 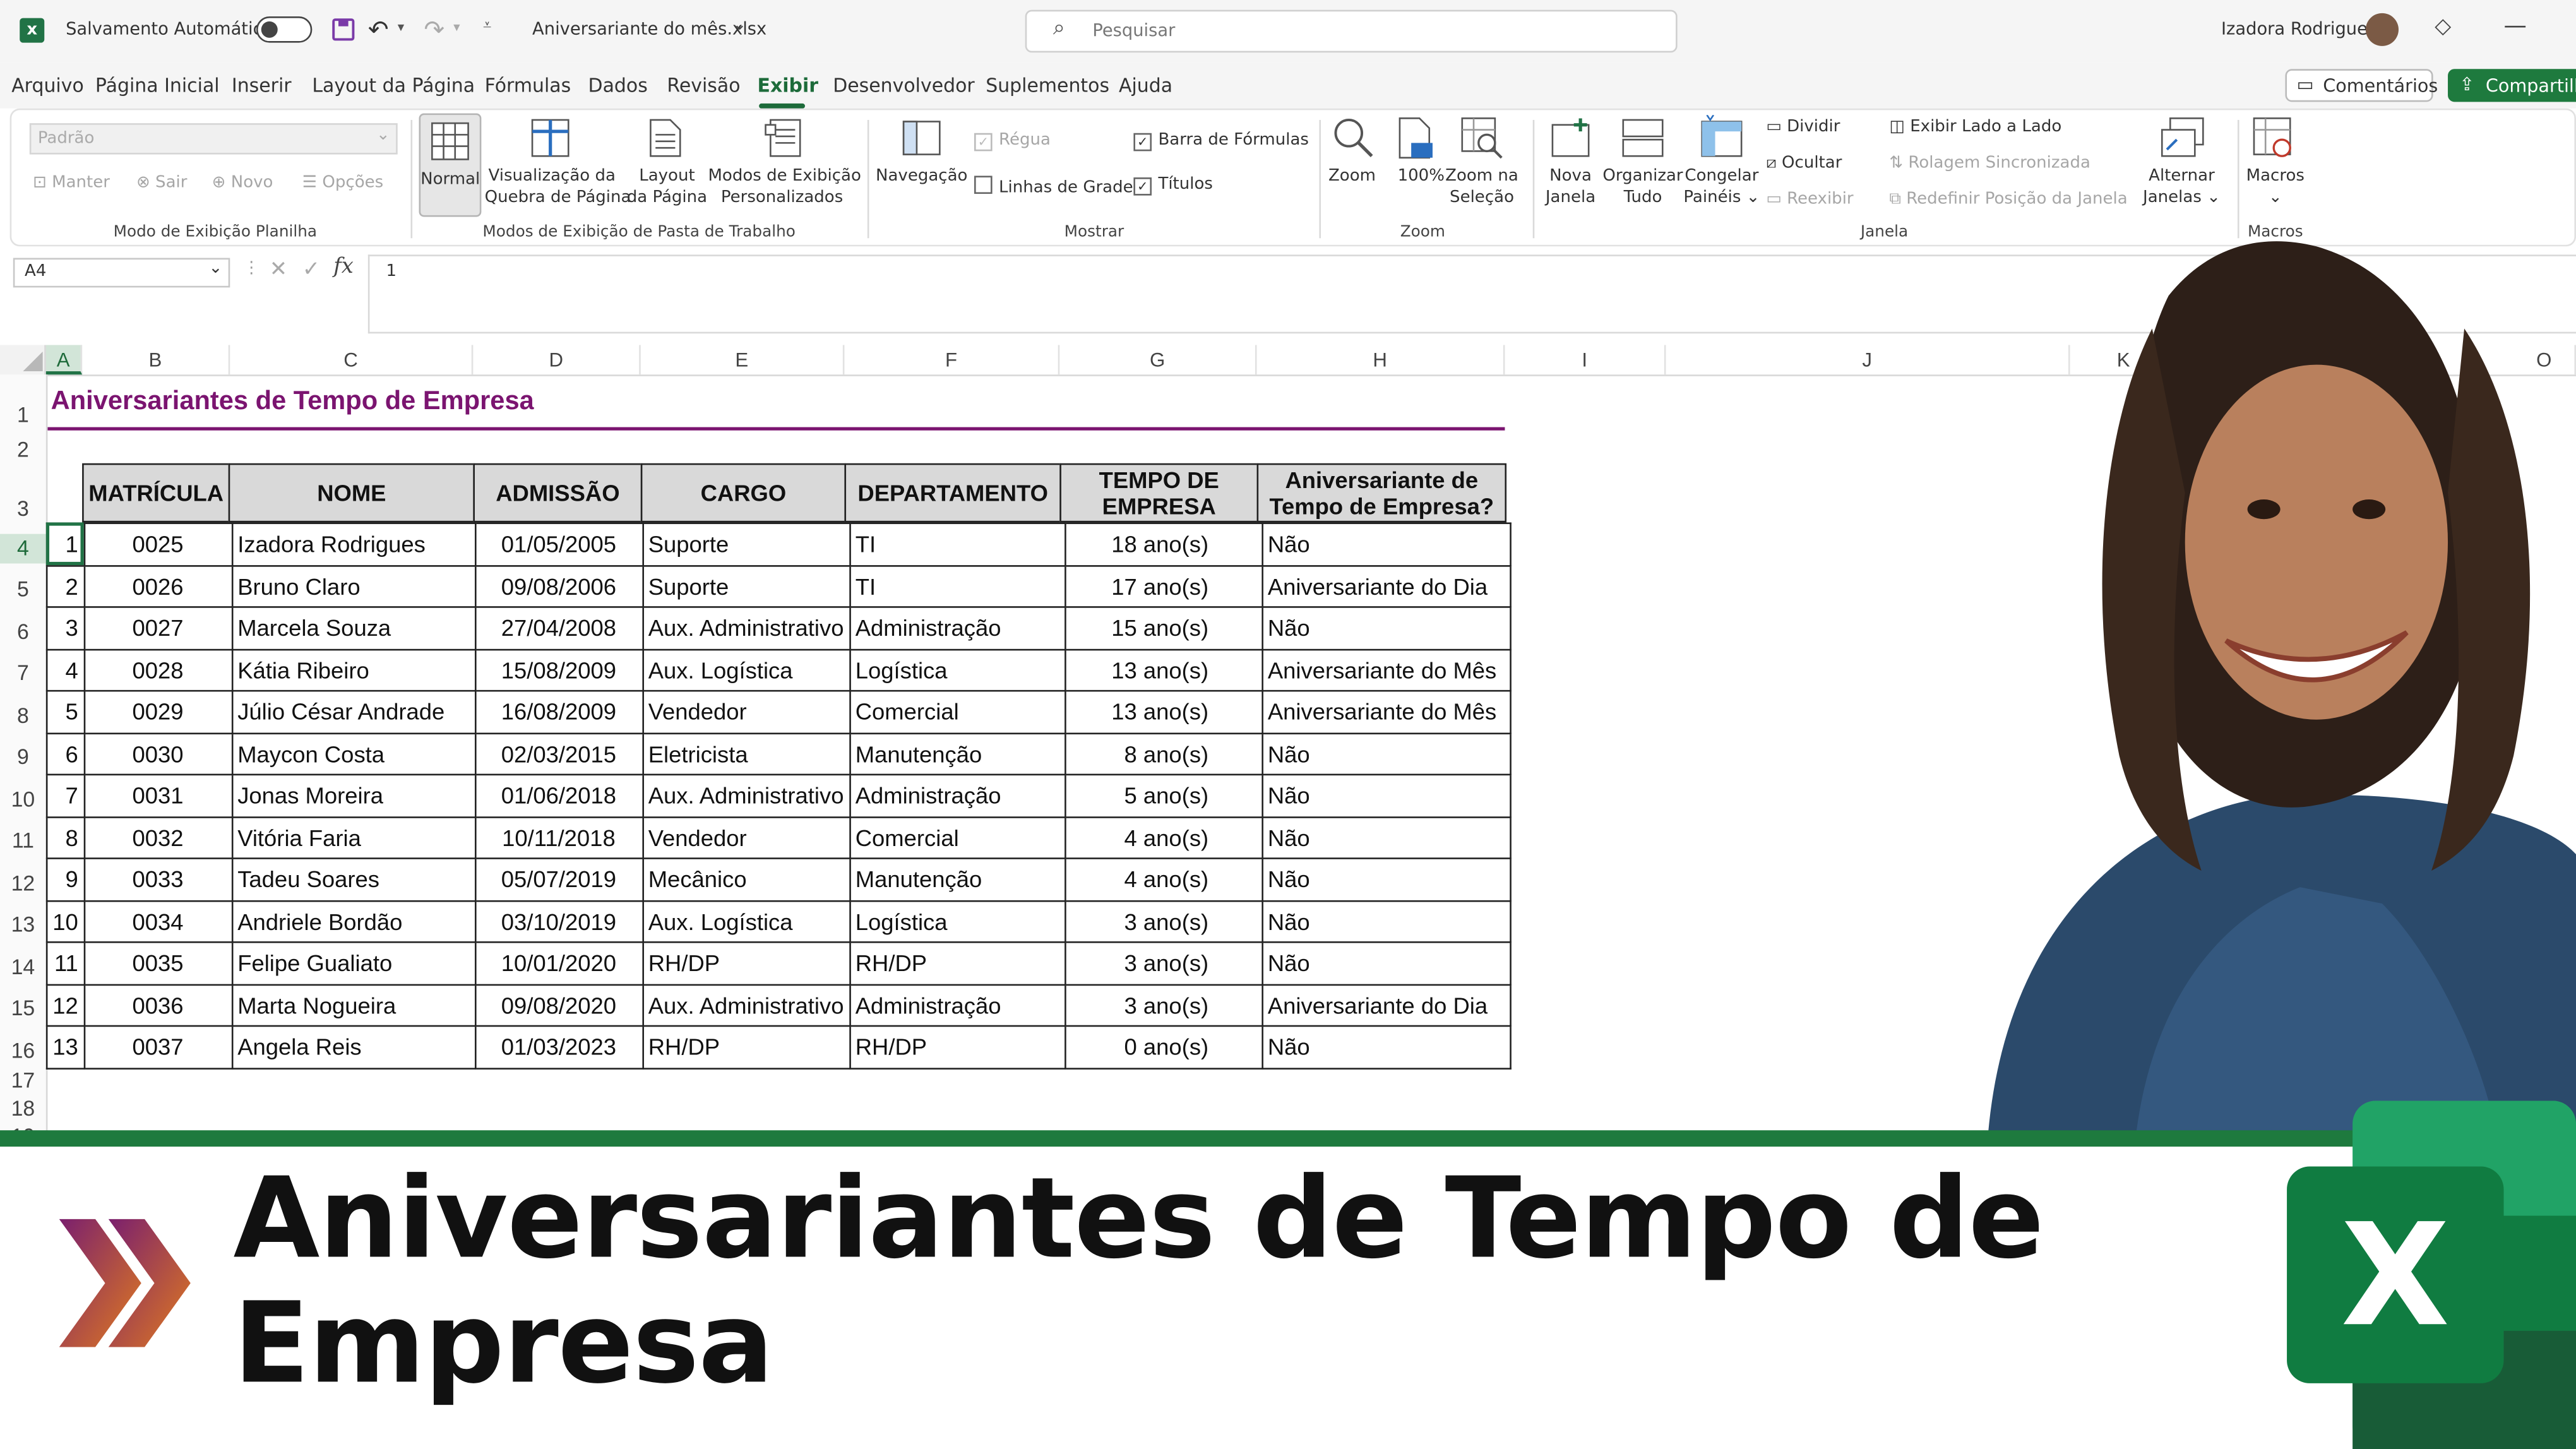 What do you see at coordinates (23, 1008) in the screenshot?
I see `row-header: 15` at bounding box center [23, 1008].